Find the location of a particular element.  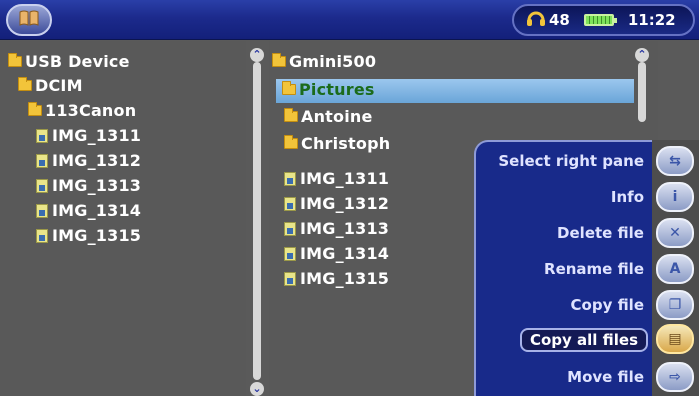

info-icon: i is located at coordinates (675, 197).